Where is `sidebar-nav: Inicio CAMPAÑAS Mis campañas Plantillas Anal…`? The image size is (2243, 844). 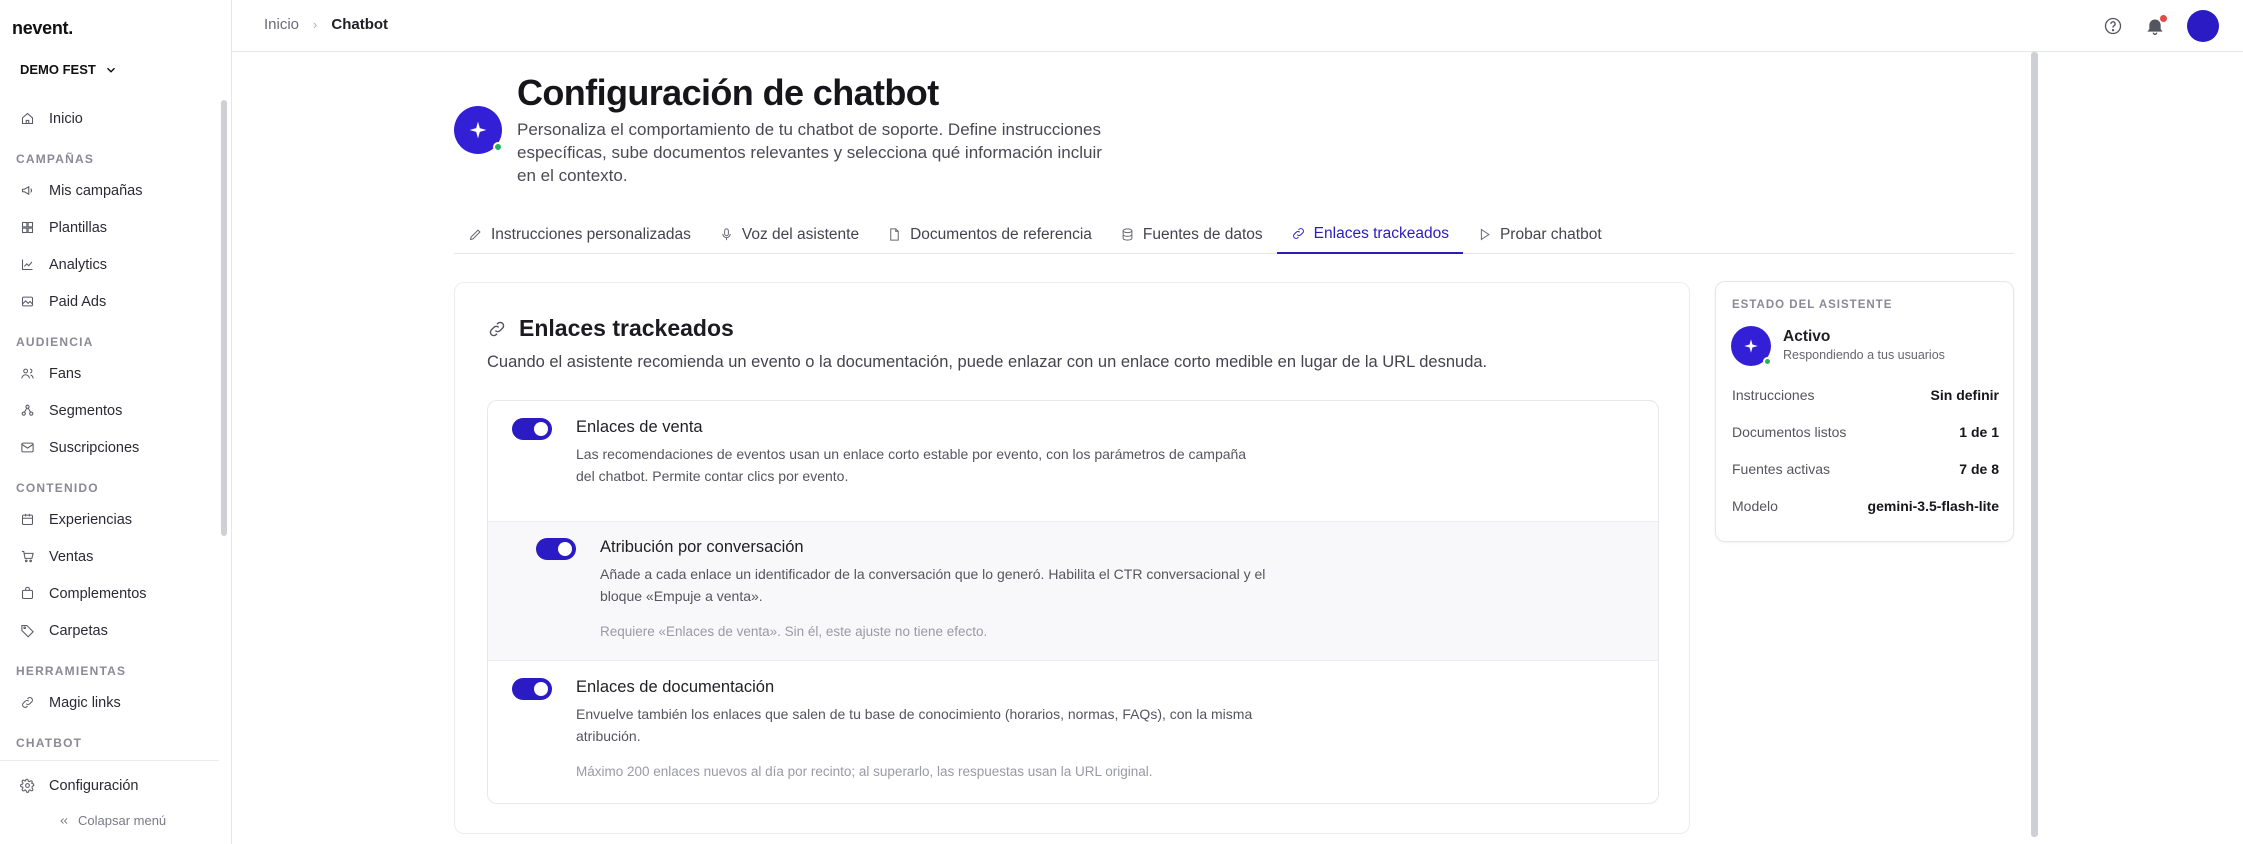
sidebar-nav: Inicio CAMPAÑAS Mis campañas Plantillas Anal… is located at coordinates (109, 429).